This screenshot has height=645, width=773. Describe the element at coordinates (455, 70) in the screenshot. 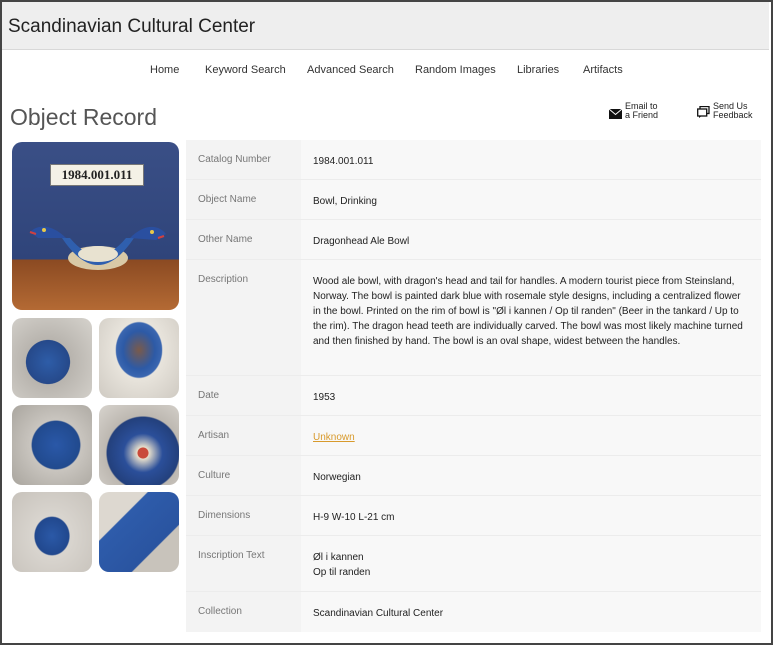

I see `nav-random-images: Random Images` at that location.